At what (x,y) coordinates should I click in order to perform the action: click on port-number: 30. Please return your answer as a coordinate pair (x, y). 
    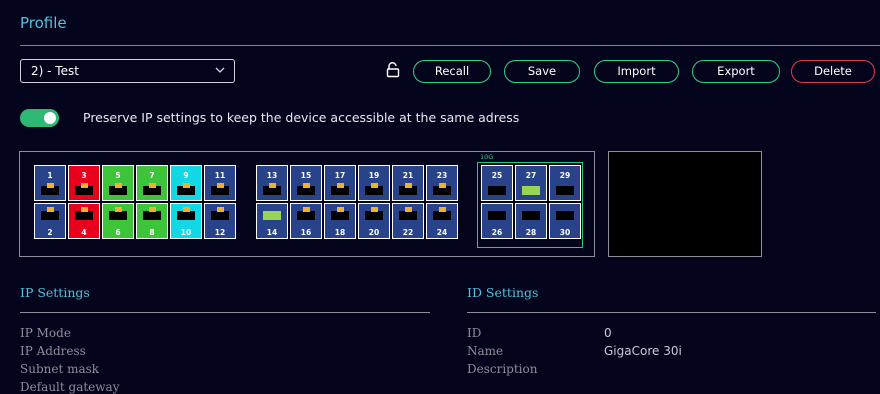
    Looking at the image, I should click on (565, 232).